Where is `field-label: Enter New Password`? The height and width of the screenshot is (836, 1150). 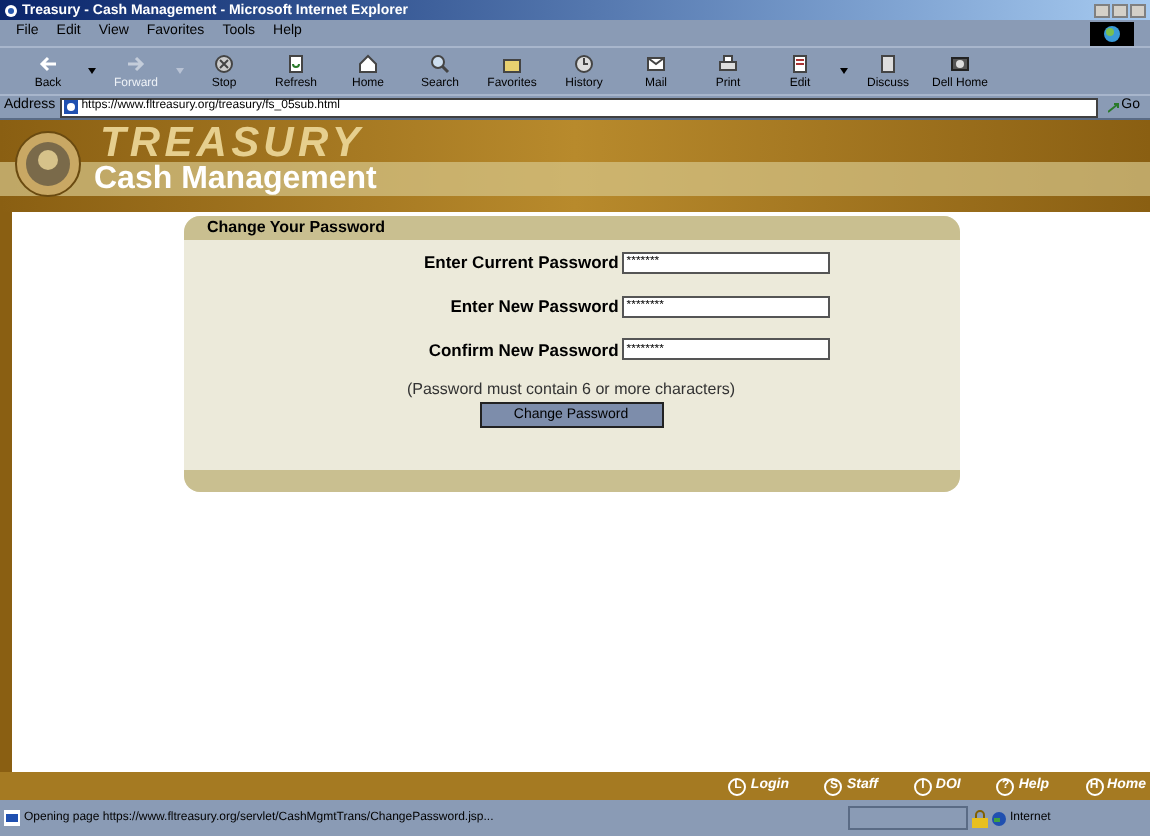
field-label: Enter New Password is located at coordinates (533, 306).